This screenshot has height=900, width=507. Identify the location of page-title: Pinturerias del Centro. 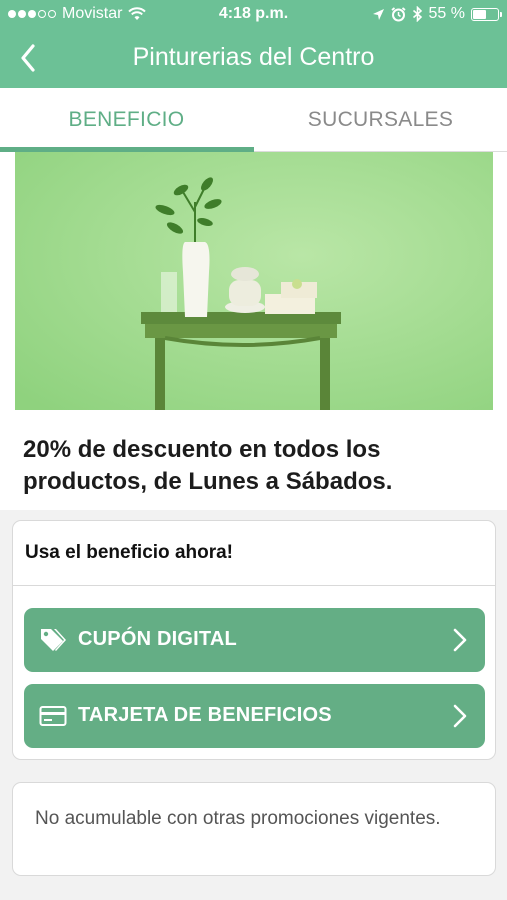
(253, 57).